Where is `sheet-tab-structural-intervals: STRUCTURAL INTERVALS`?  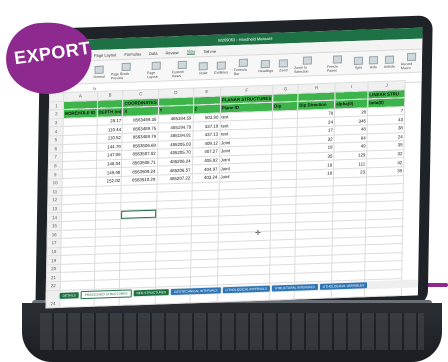
sheet-tab-structural-intervals: STRUCTURAL INTERVALS is located at coordinates (294, 287).